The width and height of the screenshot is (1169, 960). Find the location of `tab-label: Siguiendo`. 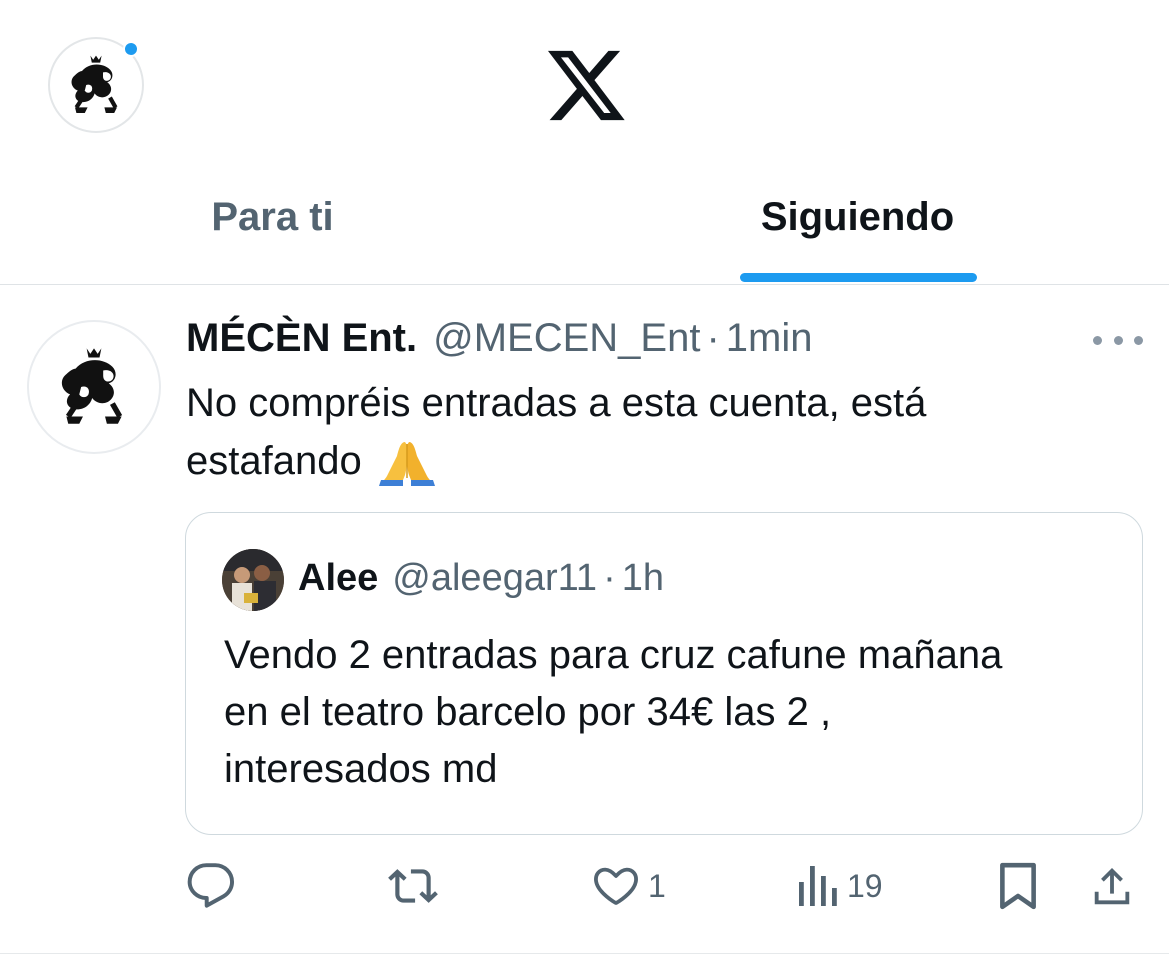

tab-label: Siguiendo is located at coordinates (857, 217).